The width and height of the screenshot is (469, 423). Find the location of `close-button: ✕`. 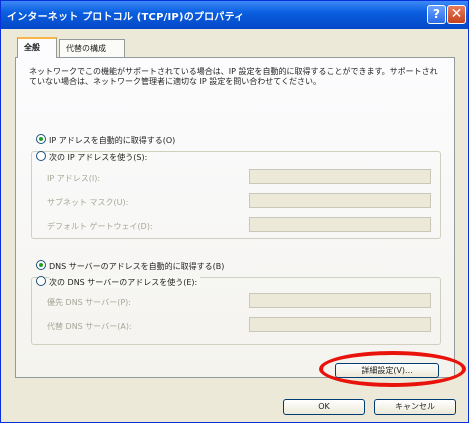

close-button: ✕ is located at coordinates (456, 14).